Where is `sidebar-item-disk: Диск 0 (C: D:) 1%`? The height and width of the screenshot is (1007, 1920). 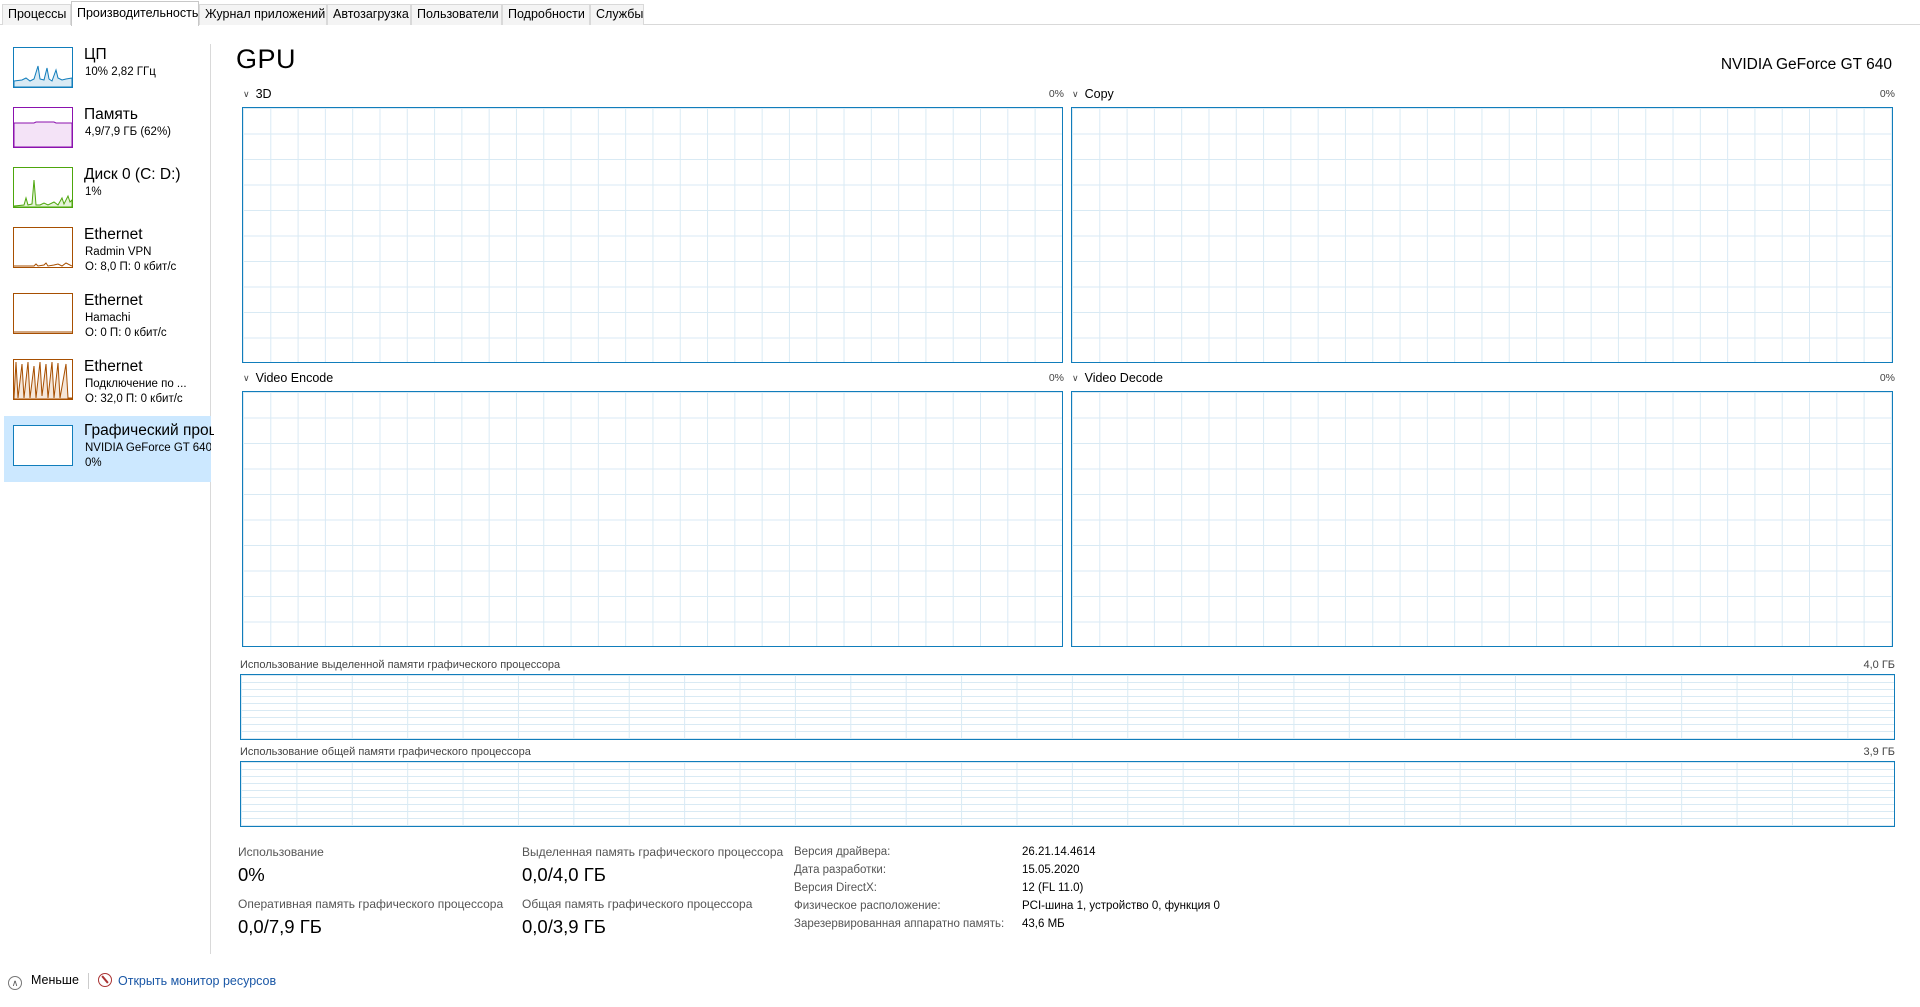
sidebar-item-disk: Диск 0 (C: D:) 1% is located at coordinates (107, 194).